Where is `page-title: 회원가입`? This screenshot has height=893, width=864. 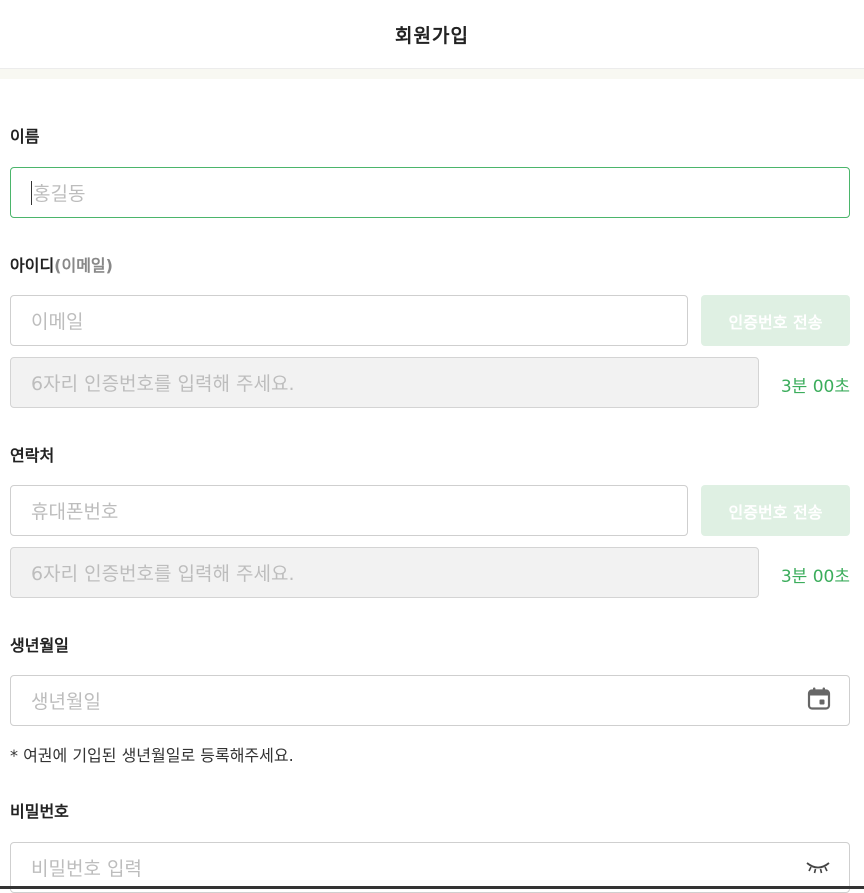 page-title: 회원가입 is located at coordinates (432, 35).